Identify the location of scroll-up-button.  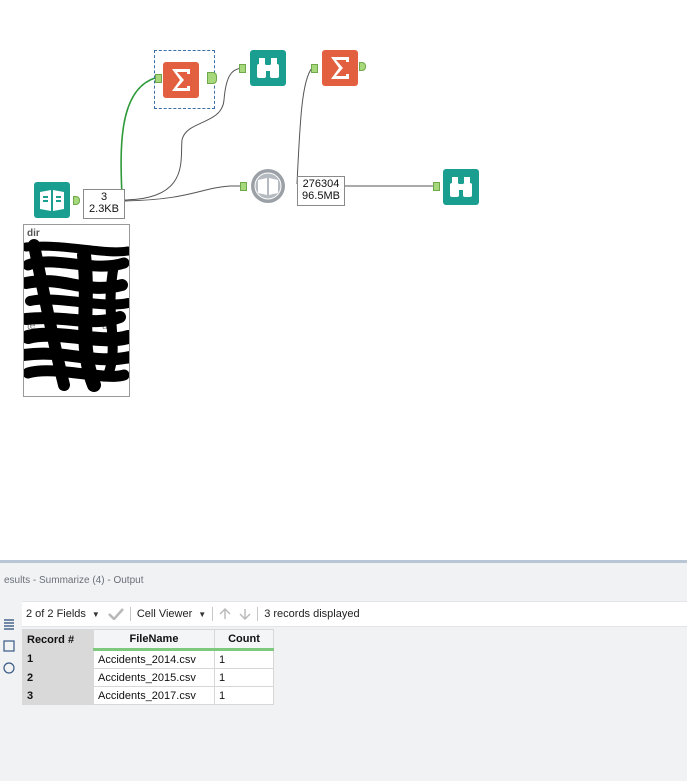
(225, 614).